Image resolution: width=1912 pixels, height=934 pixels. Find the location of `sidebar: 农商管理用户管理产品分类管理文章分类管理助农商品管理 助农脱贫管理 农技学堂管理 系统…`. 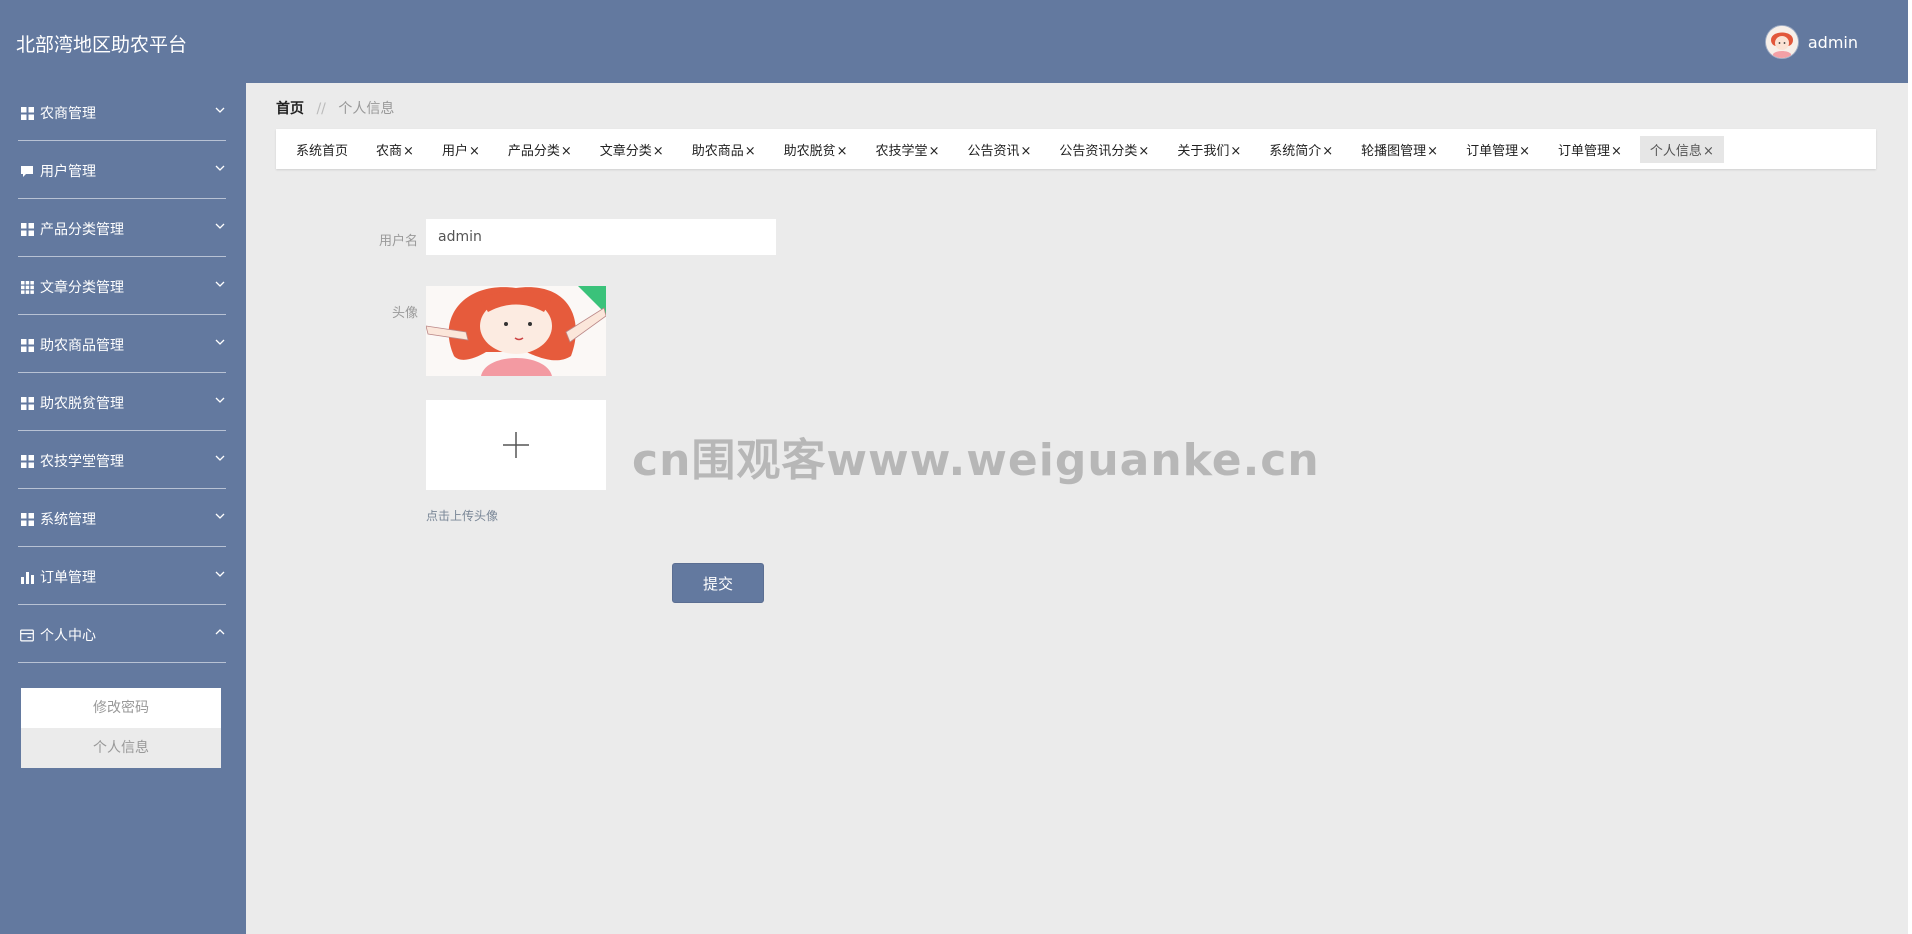

sidebar: 农商管理用户管理产品分类管理文章分类管理助农商品管理 助农脱贫管理 农技学堂管理 系统… is located at coordinates (123, 508).